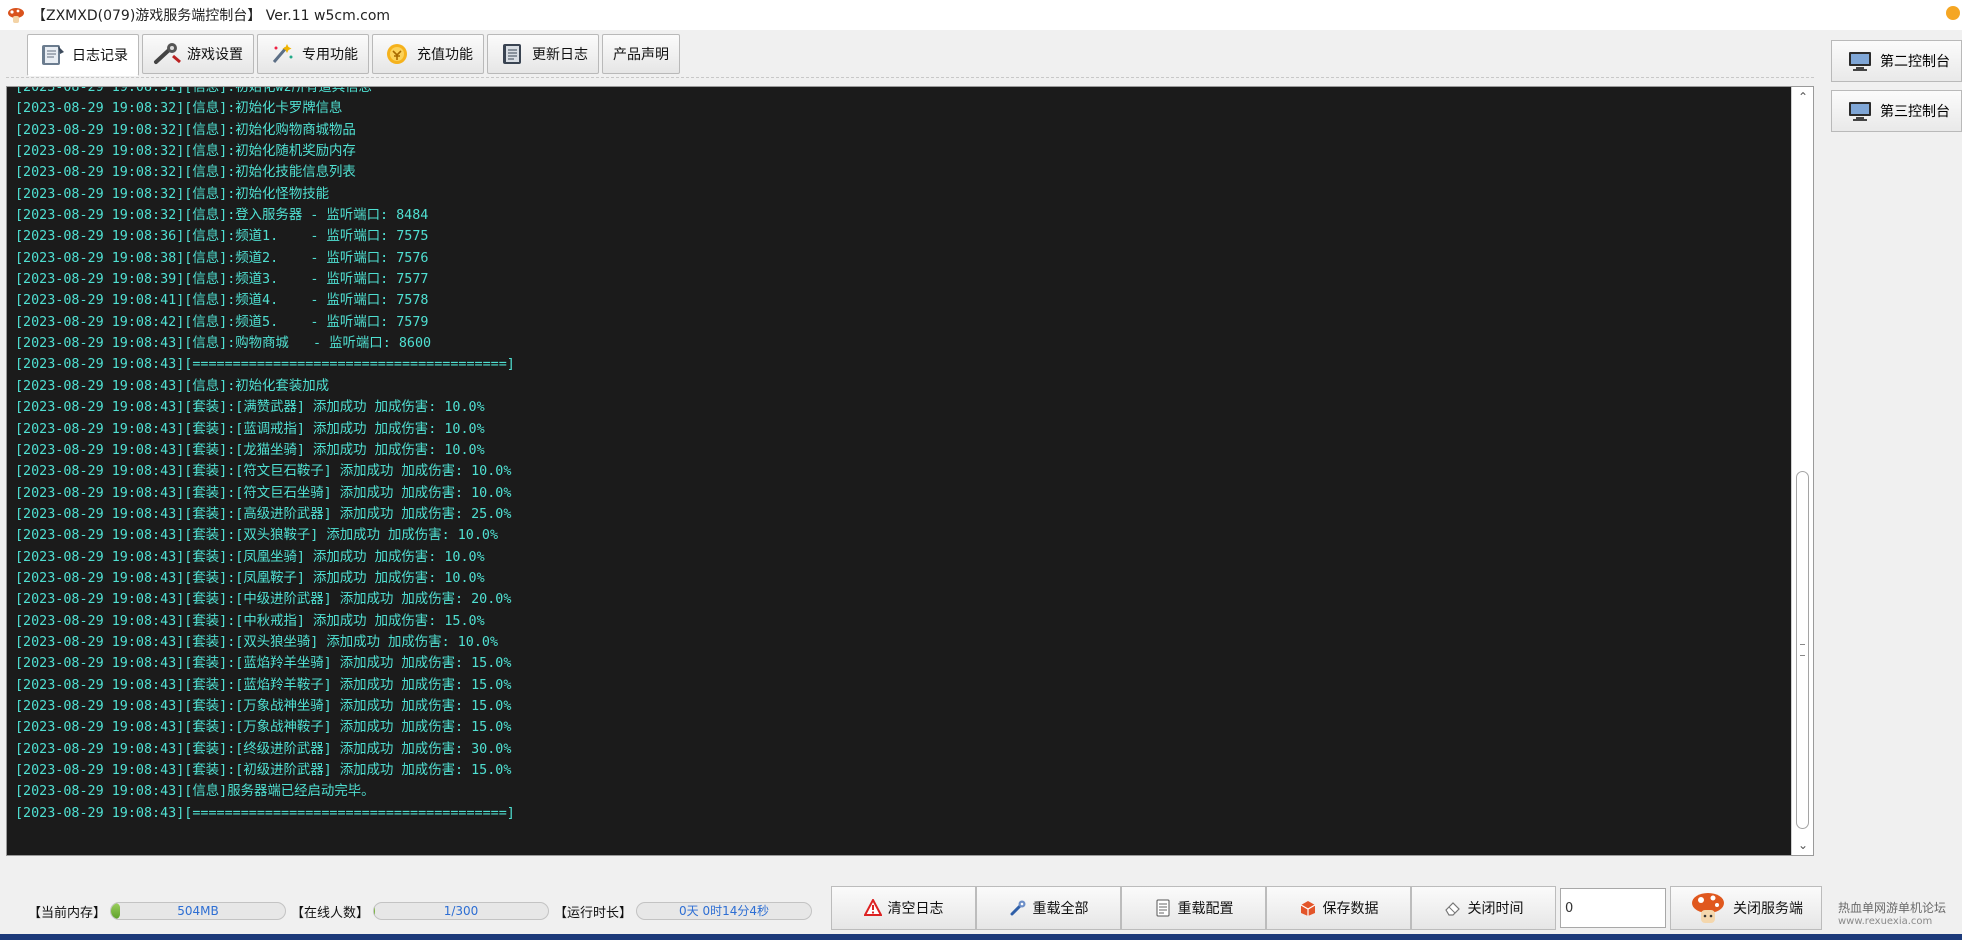 The height and width of the screenshot is (940, 1962). I want to click on save-data-label: 保存数据, so click(1350, 909).